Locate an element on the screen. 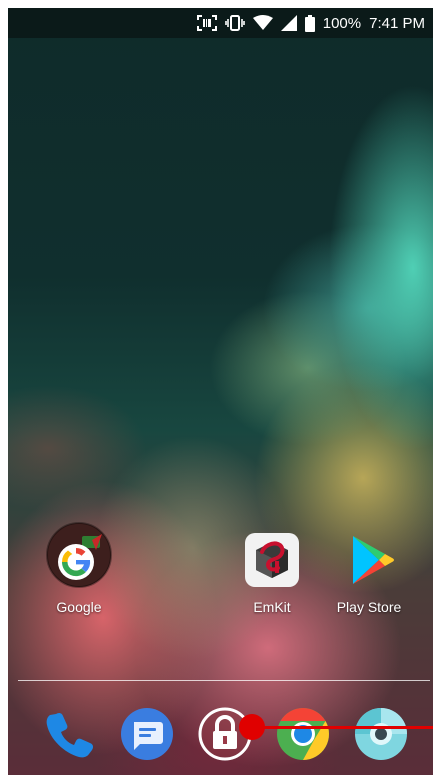  phone-icon is located at coordinates (69, 736).